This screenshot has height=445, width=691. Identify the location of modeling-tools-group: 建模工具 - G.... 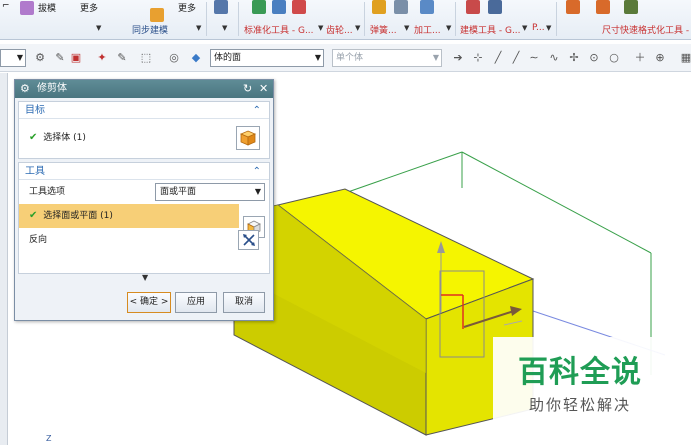
(490, 29).